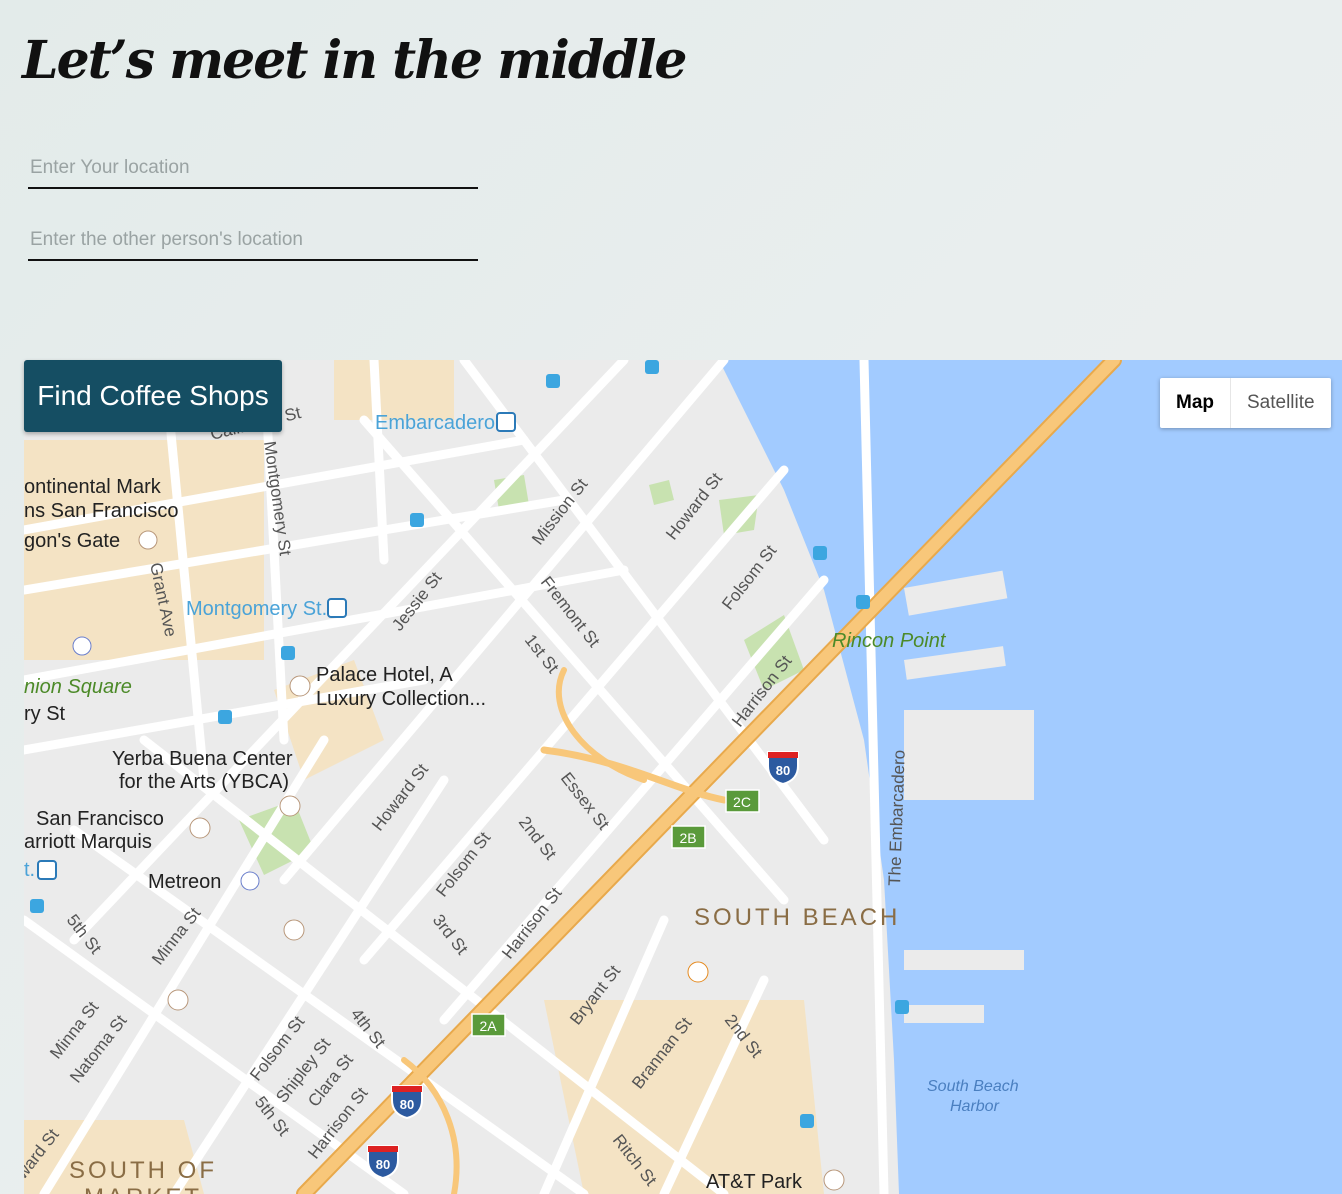 The image size is (1342, 1194). Describe the element at coordinates (148, 540) in the screenshot. I see `camera-icon` at that location.